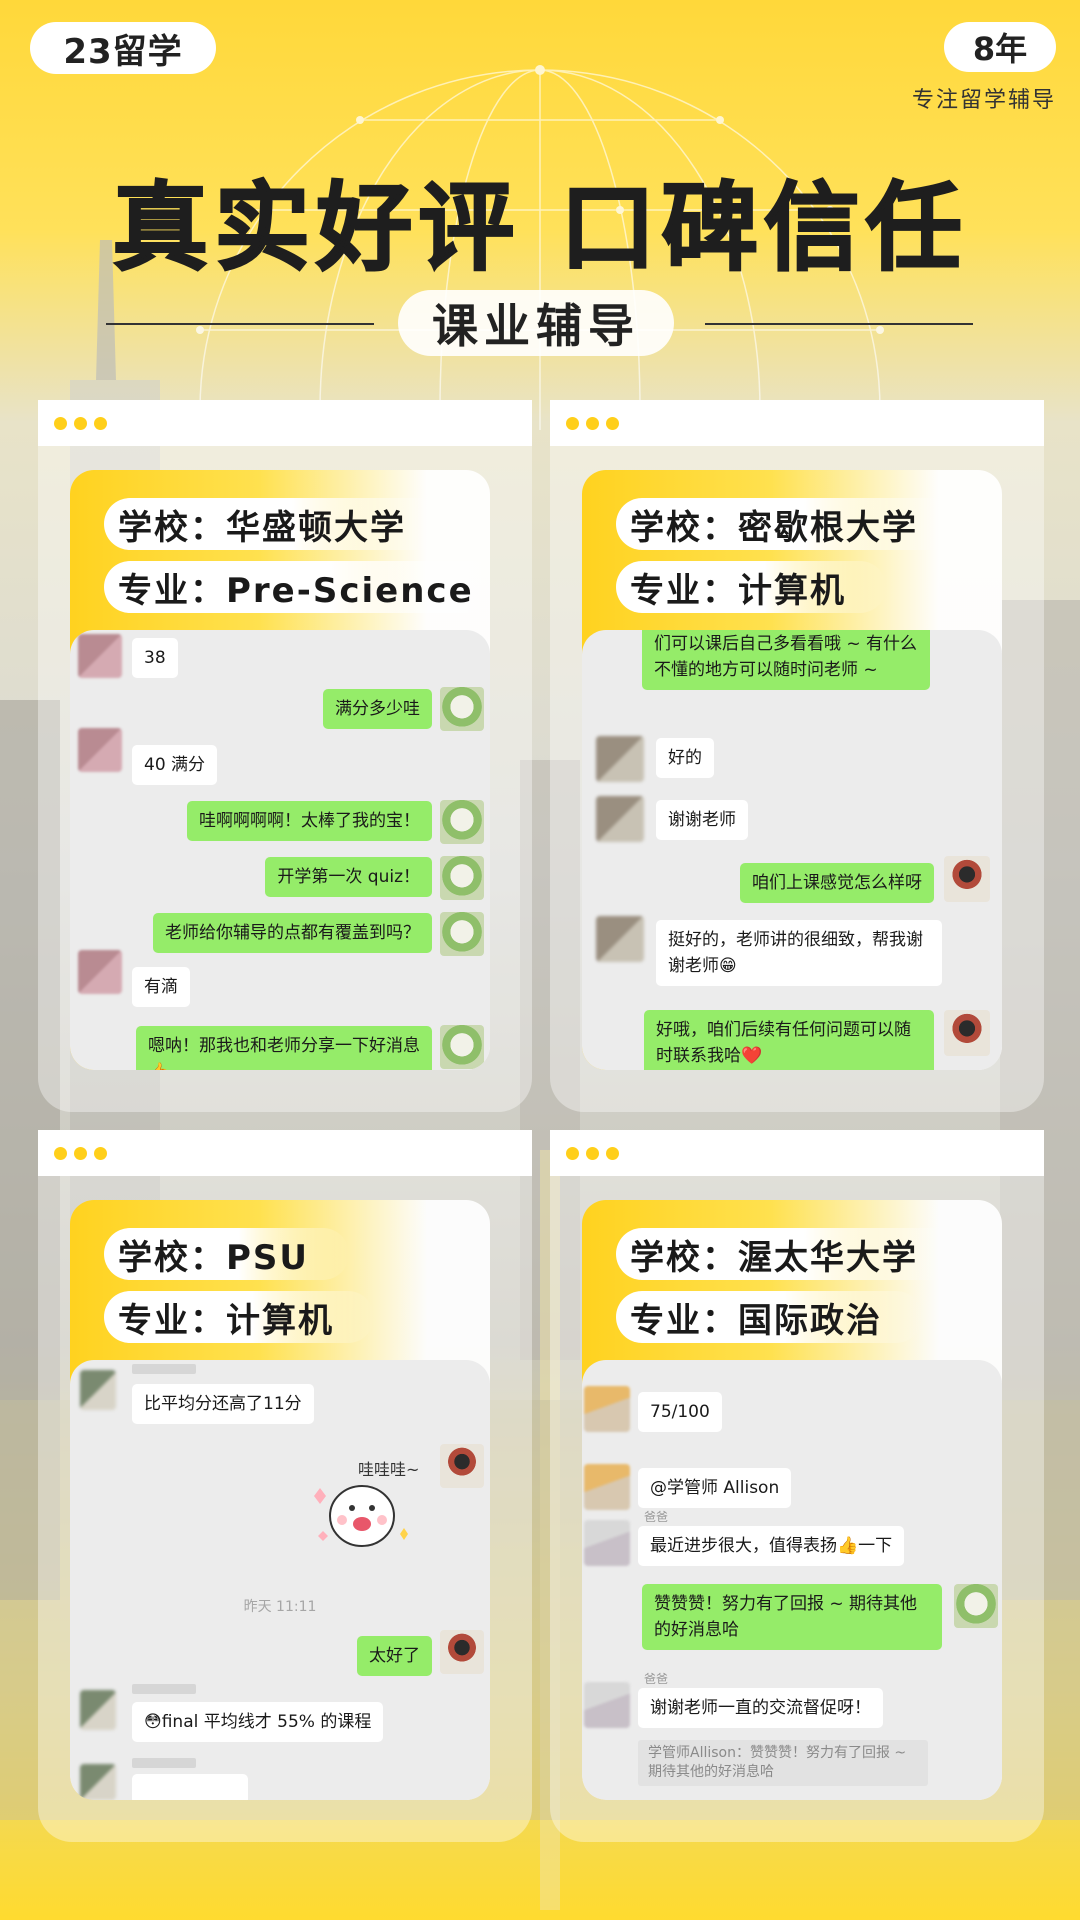  I want to click on chat-message-received, so click(190, 1787).